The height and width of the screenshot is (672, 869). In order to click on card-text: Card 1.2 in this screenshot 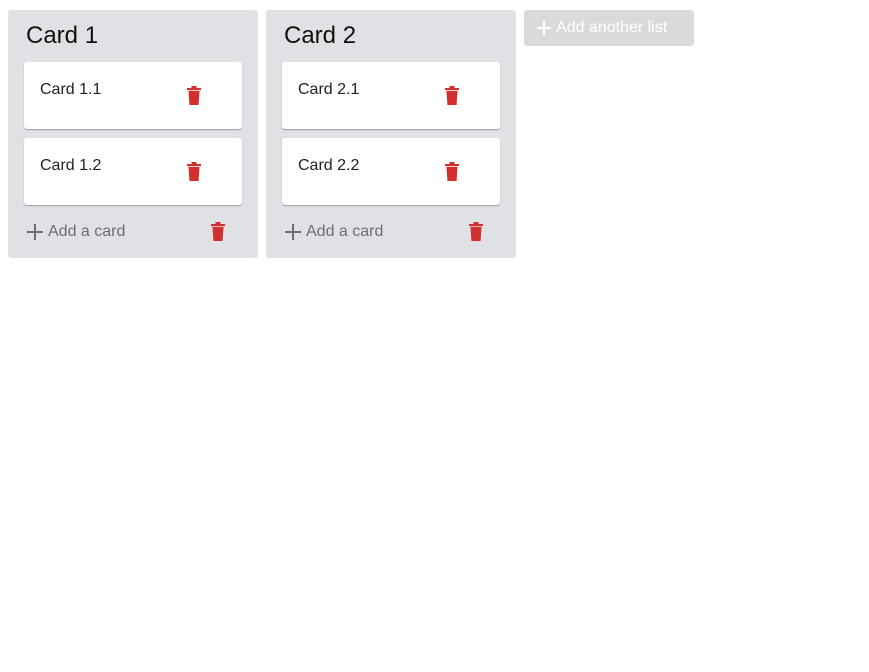, I will do `click(71, 165)`.